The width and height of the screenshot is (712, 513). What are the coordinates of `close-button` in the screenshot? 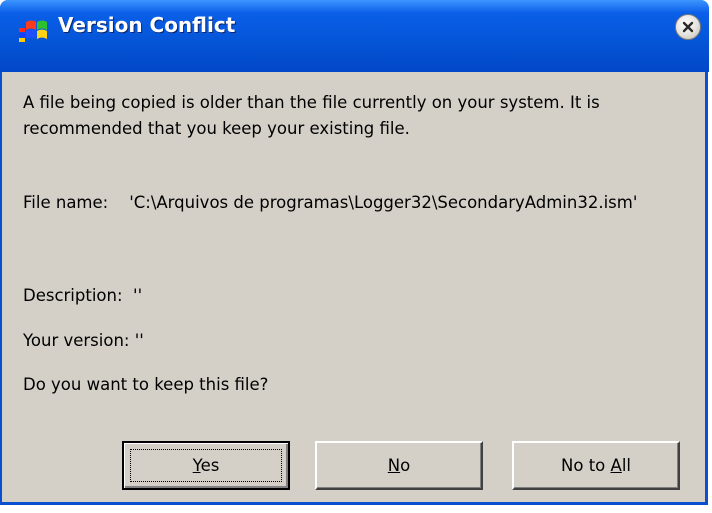 It's located at (688, 27).